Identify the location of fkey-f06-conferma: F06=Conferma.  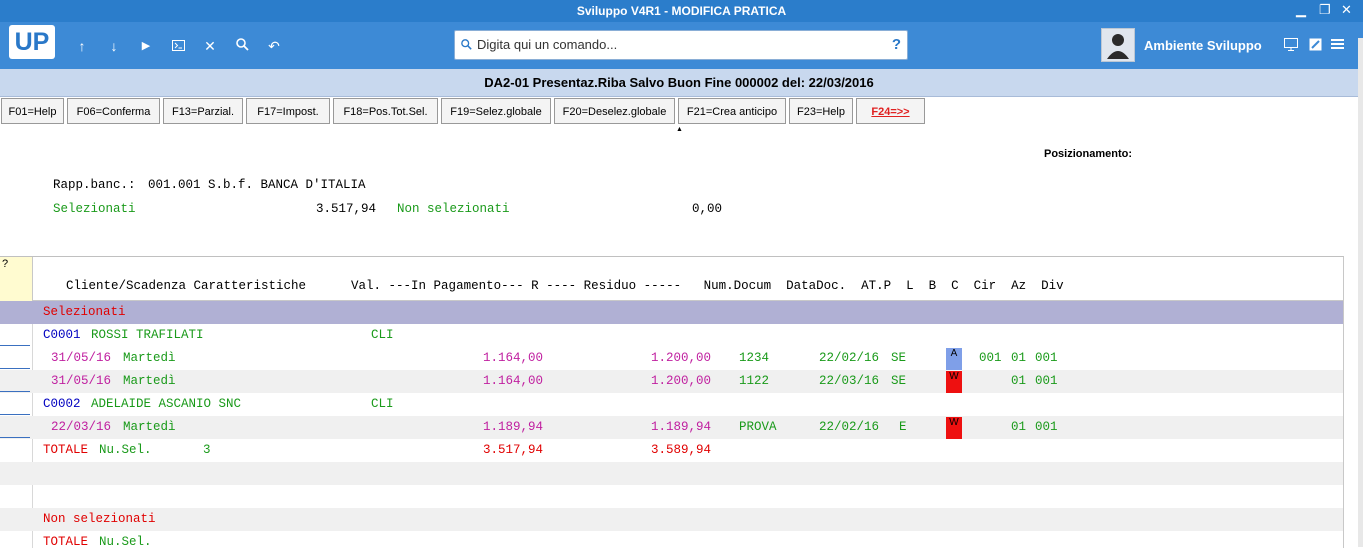
(113, 111).